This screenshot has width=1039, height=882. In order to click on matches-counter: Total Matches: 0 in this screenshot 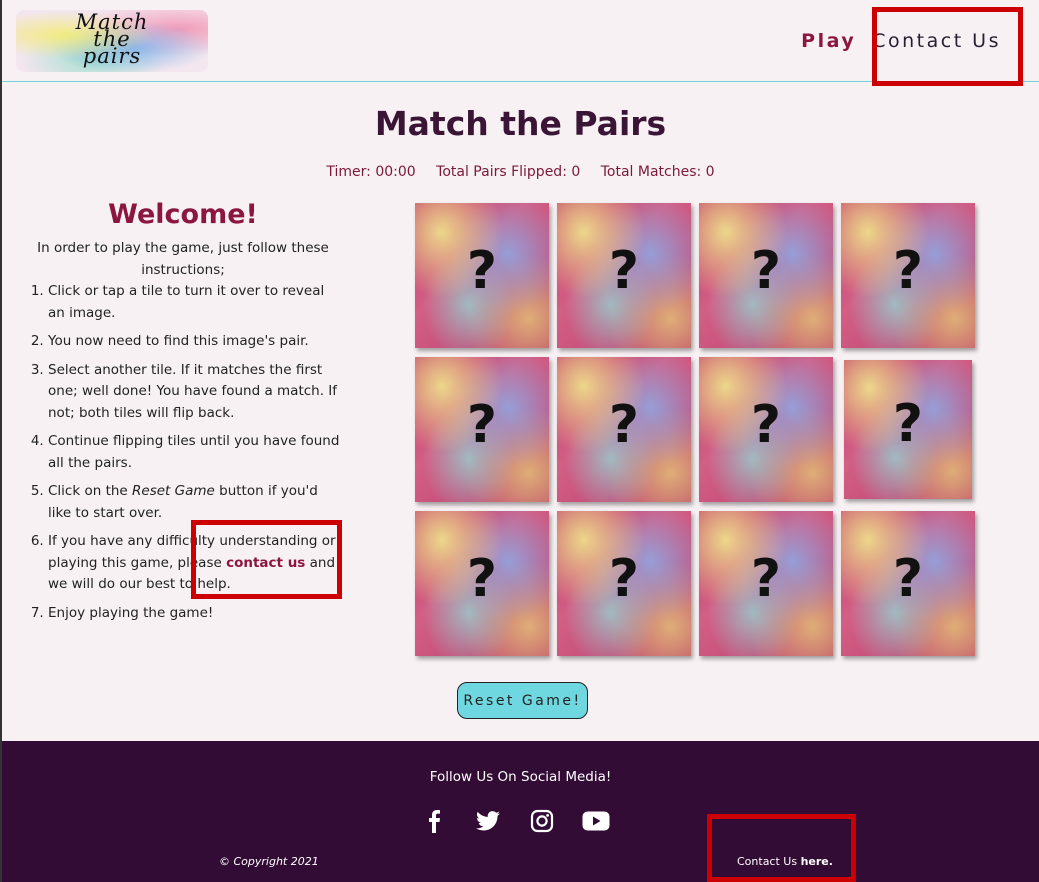, I will do `click(657, 172)`.